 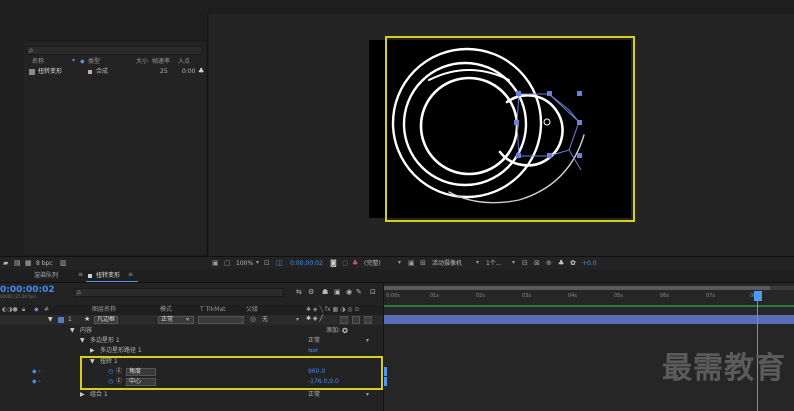 What do you see at coordinates (166, 310) in the screenshot?
I see `col-mode: 模式` at bounding box center [166, 310].